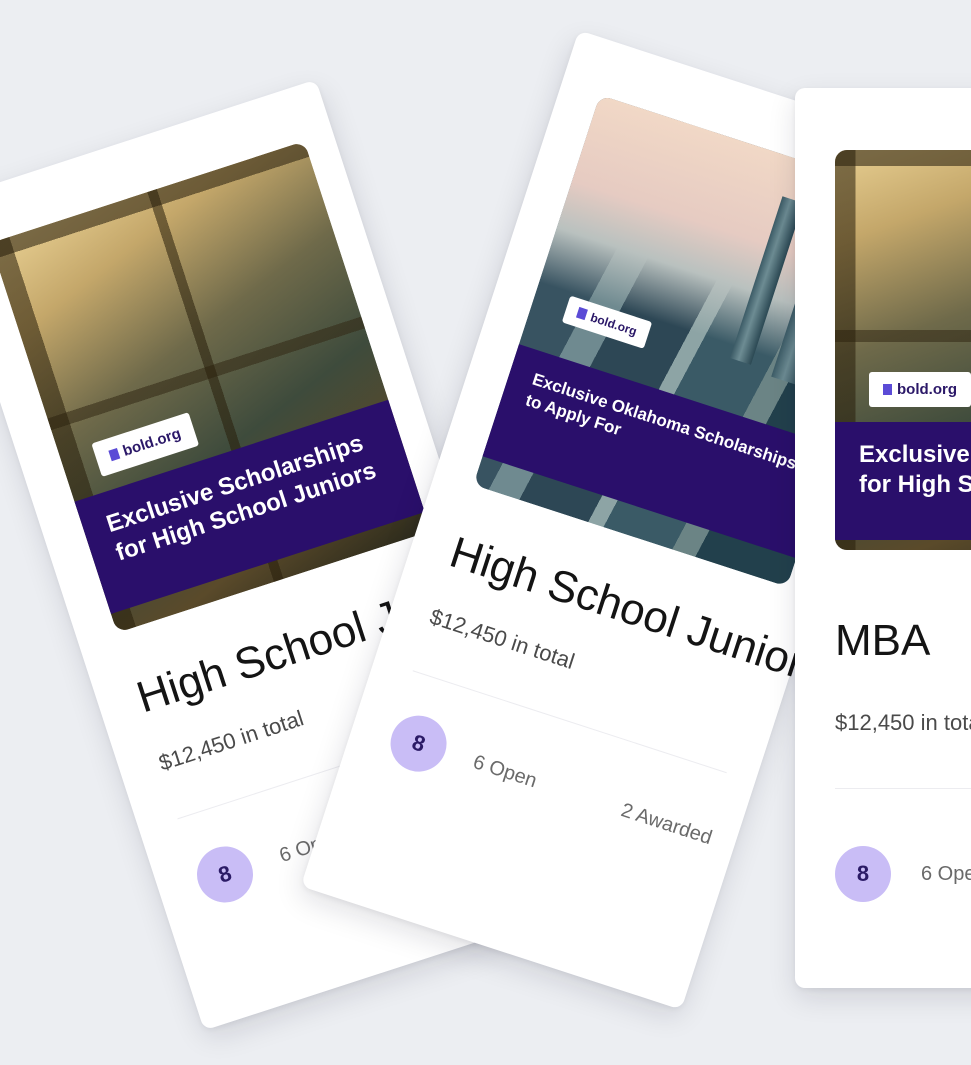  Describe the element at coordinates (903, 788) in the screenshot. I see `card-divider` at that location.